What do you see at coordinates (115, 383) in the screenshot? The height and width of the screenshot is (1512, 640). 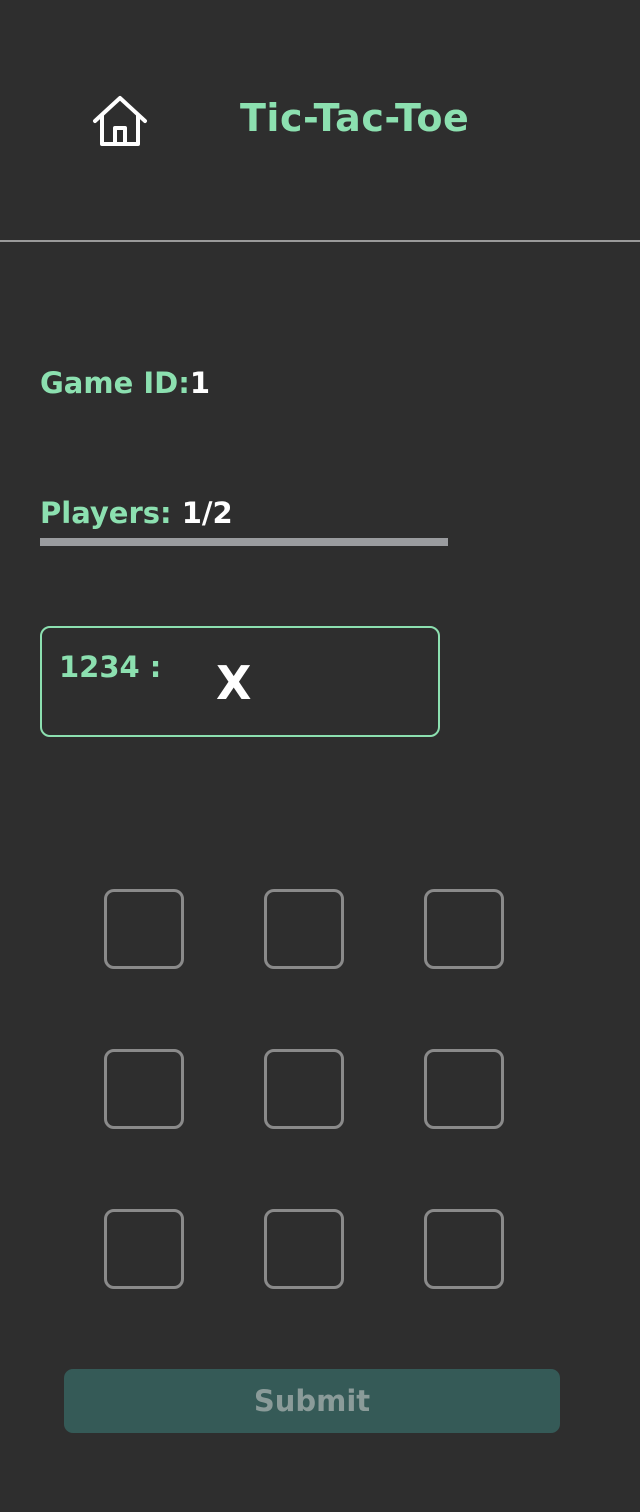 I see `game-id-label: Game ID:` at bounding box center [115, 383].